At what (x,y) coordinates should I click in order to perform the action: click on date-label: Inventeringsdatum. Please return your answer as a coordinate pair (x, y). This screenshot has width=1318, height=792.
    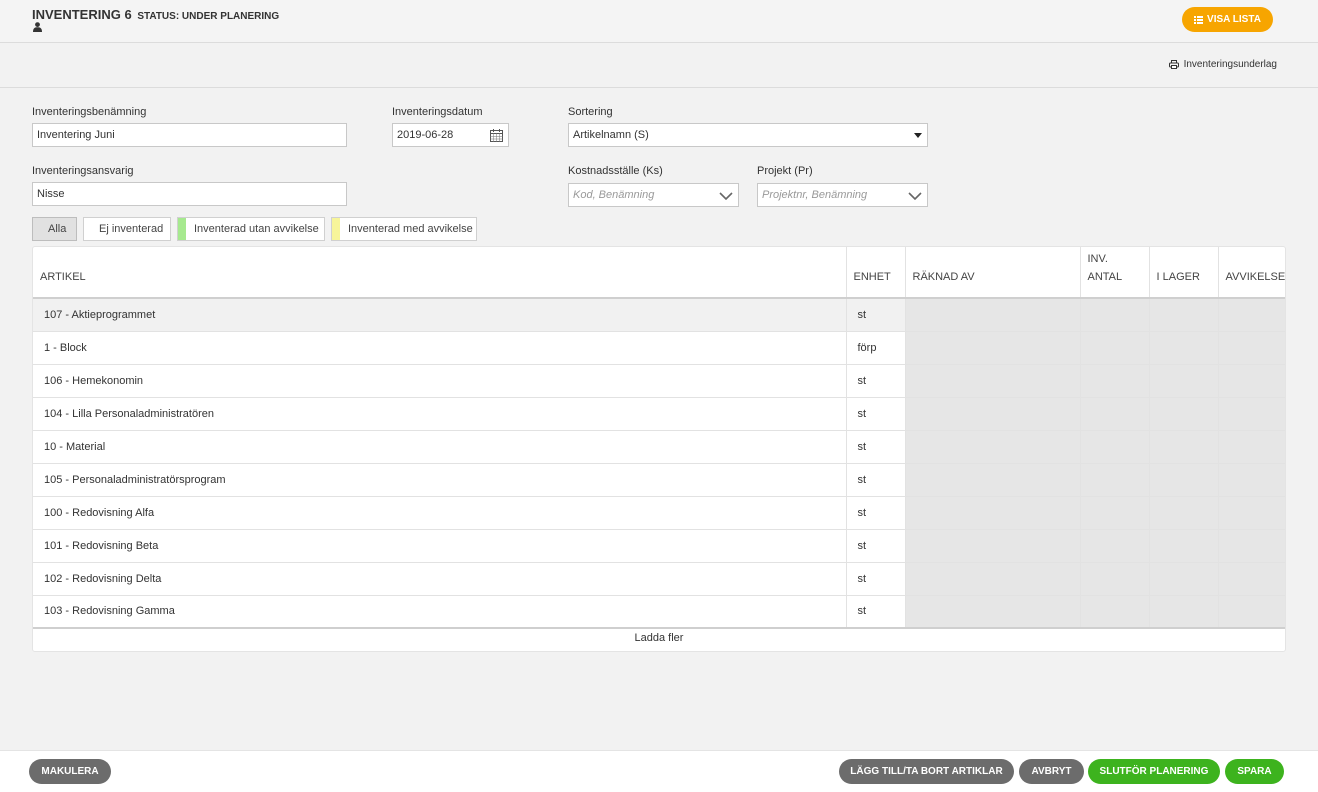
    Looking at the image, I should click on (437, 112).